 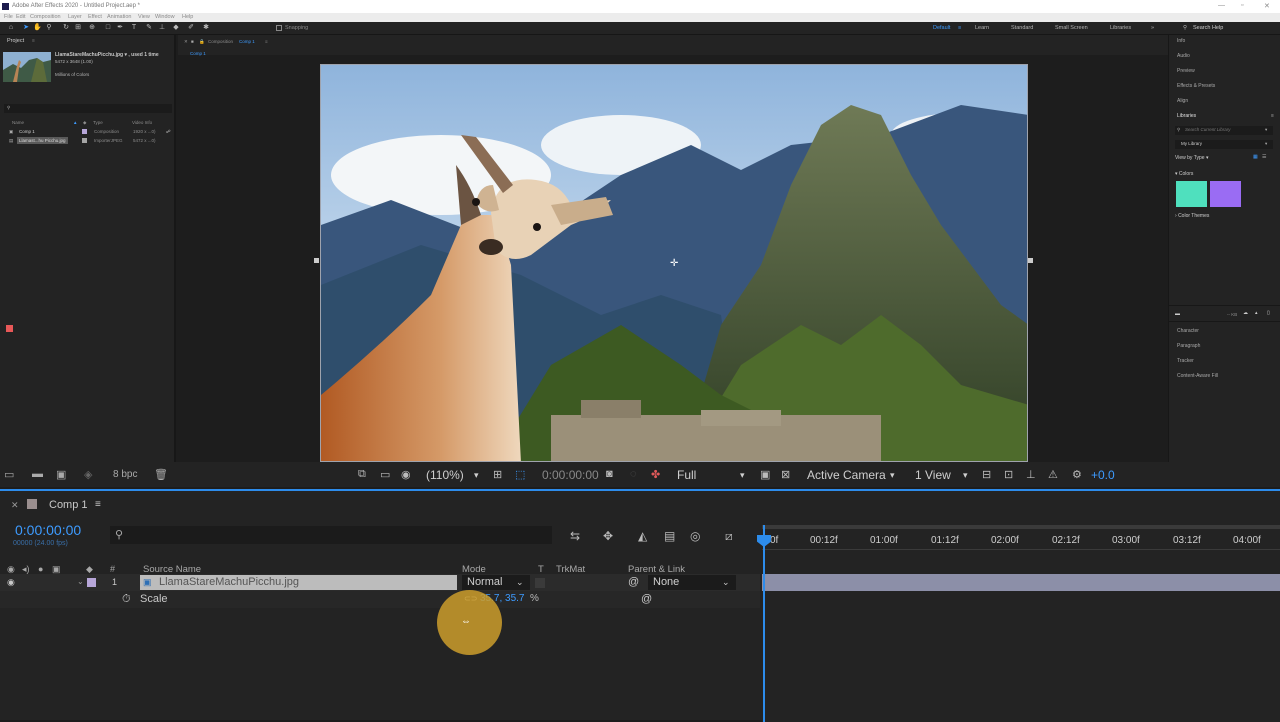 What do you see at coordinates (1186, 116) in the screenshot?
I see `libraries-panel: Libraries` at bounding box center [1186, 116].